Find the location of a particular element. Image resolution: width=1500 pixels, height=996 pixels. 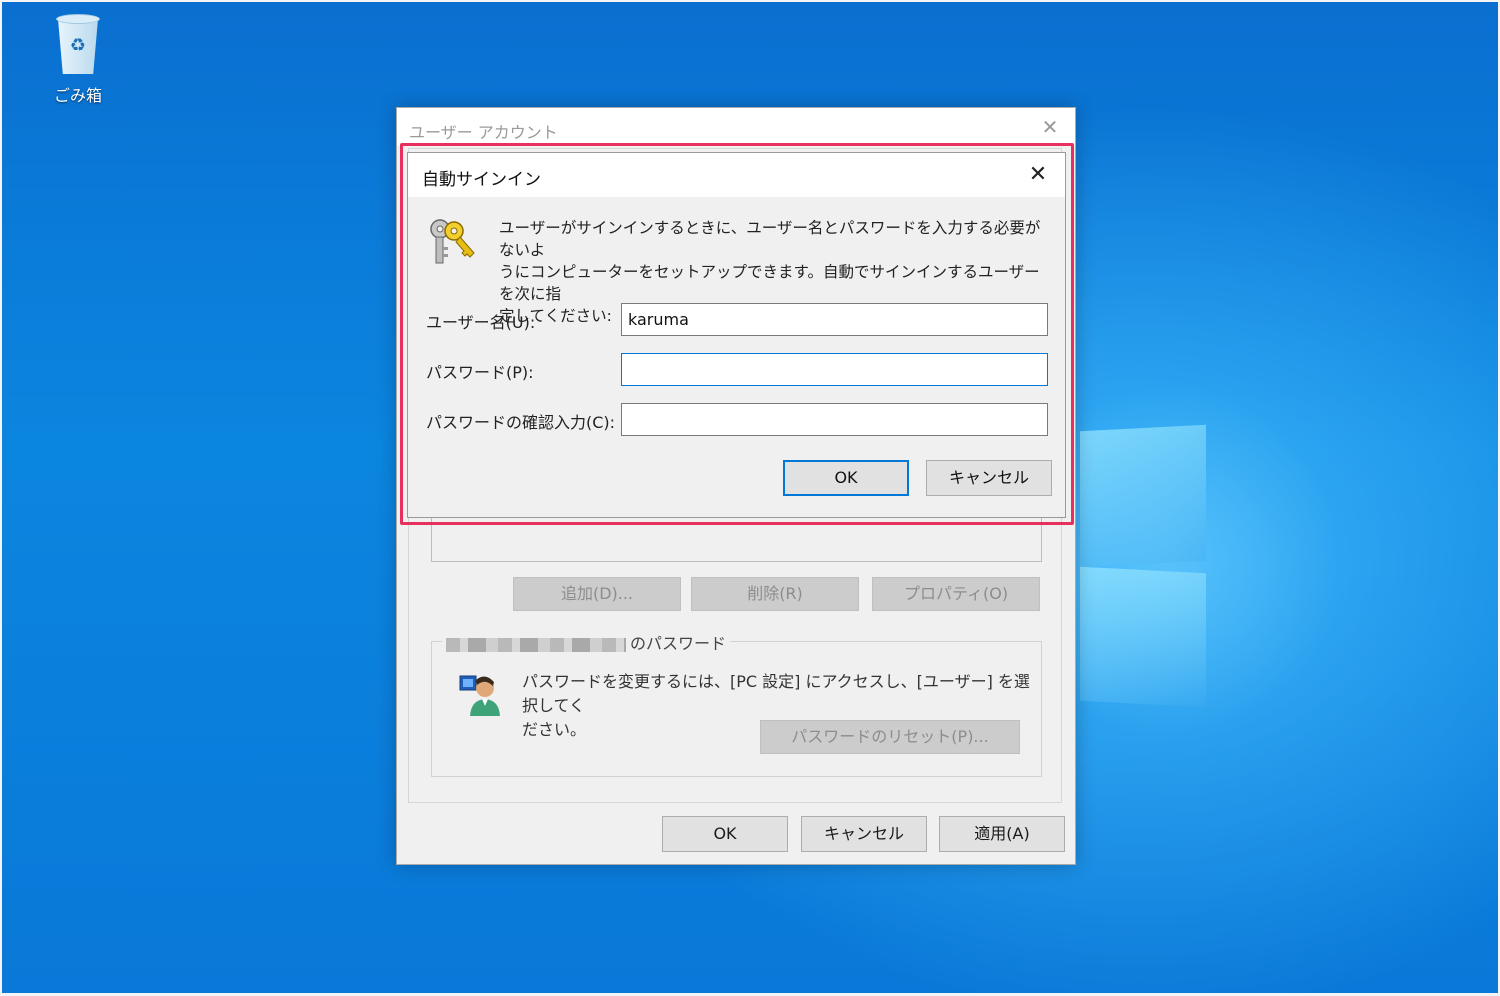

windows-logo-pane-bottom is located at coordinates (1143, 637).